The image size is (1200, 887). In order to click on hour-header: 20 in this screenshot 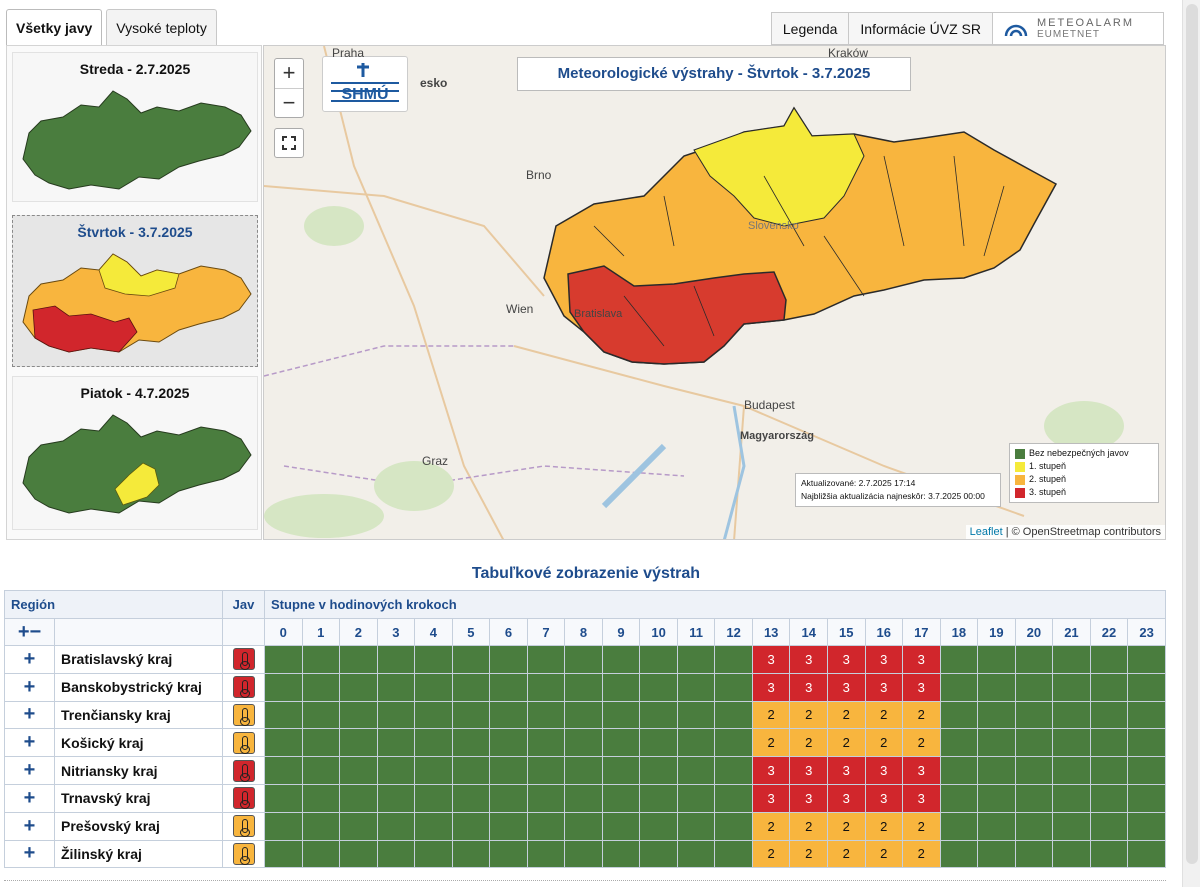, I will do `click(1034, 632)`.